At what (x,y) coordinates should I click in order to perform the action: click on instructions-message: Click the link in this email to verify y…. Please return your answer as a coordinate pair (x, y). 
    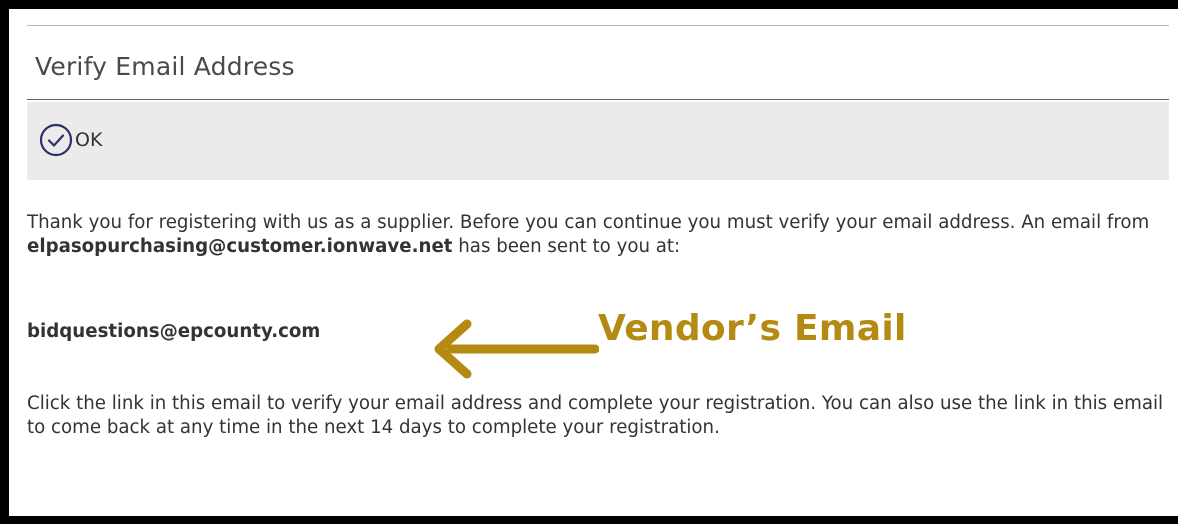
    Looking at the image, I should click on (595, 415).